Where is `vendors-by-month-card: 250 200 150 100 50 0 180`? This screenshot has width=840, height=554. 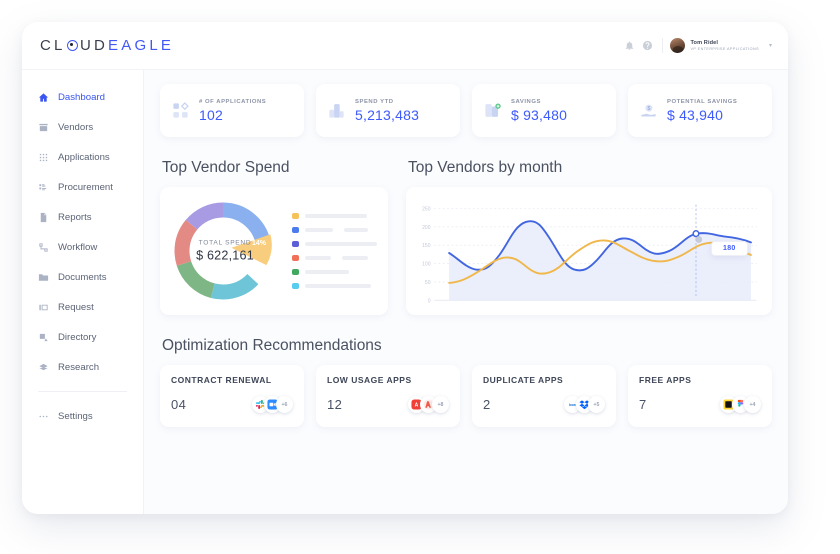 vendors-by-month-card: 250 200 150 100 50 0 180 is located at coordinates (589, 251).